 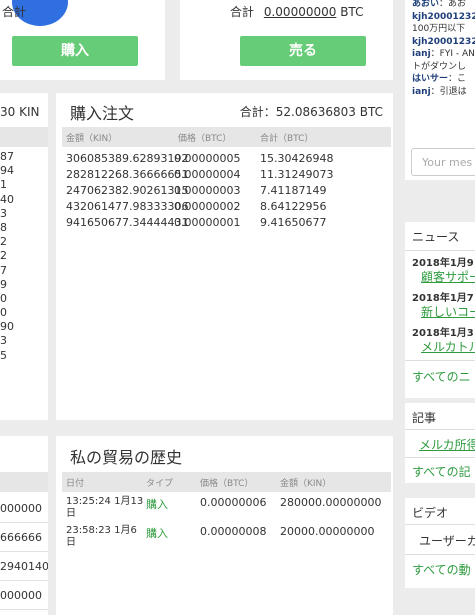 What do you see at coordinates (207, 222) in the screenshot?
I see `buy-order-price: 0.00000001` at bounding box center [207, 222].